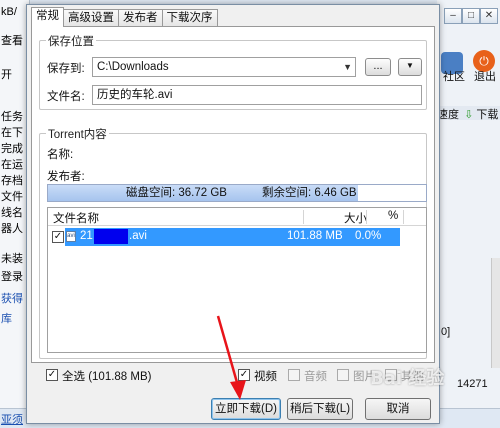 The image size is (500, 428). I want to click on bg-fragment: 0], so click(446, 332).